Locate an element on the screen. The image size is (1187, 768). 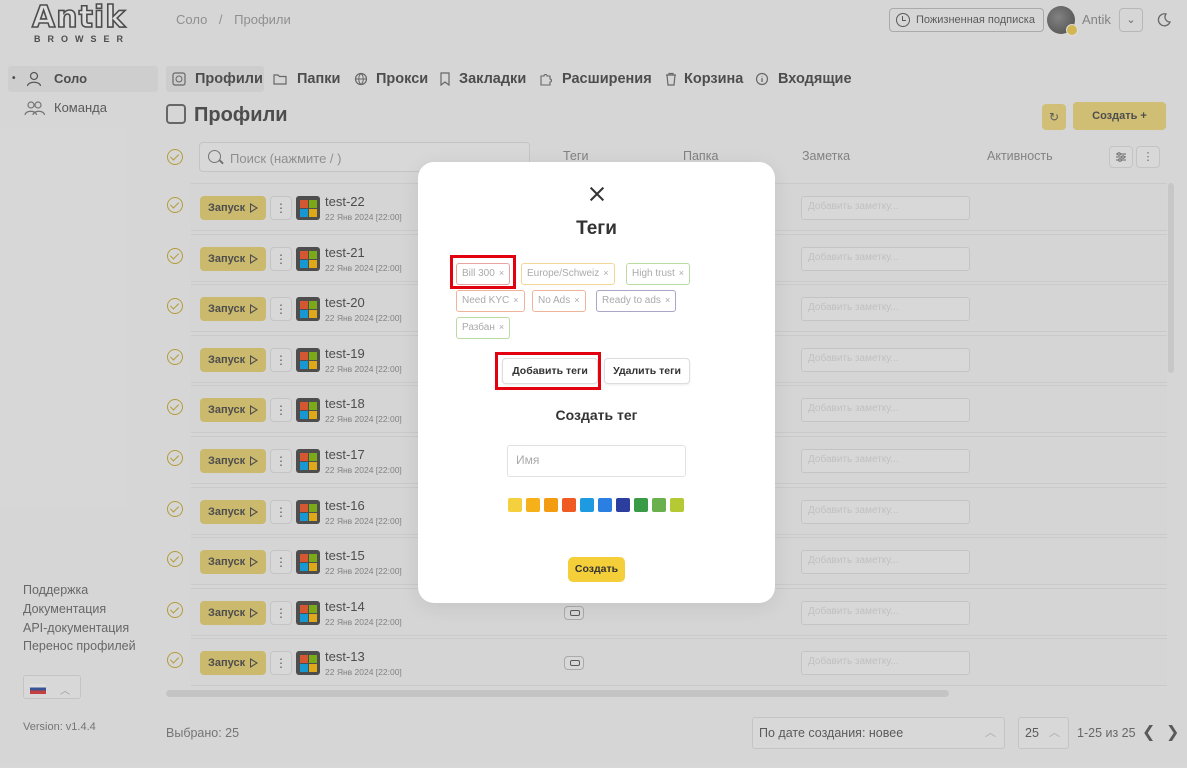
create-tag-title: Создать тег is located at coordinates (596, 415).